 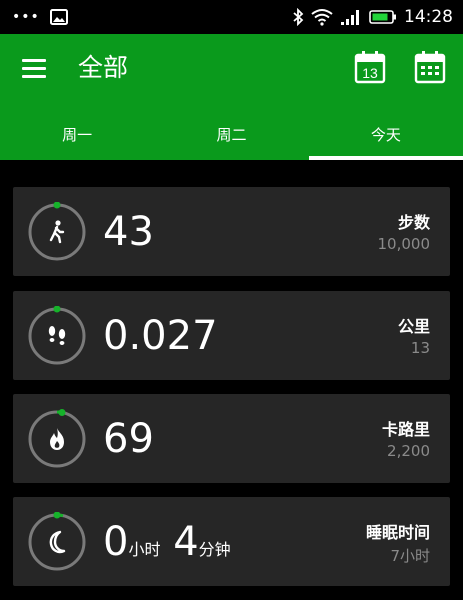 What do you see at coordinates (386, 158) in the screenshot?
I see `tab-selected-indicator` at bounding box center [386, 158].